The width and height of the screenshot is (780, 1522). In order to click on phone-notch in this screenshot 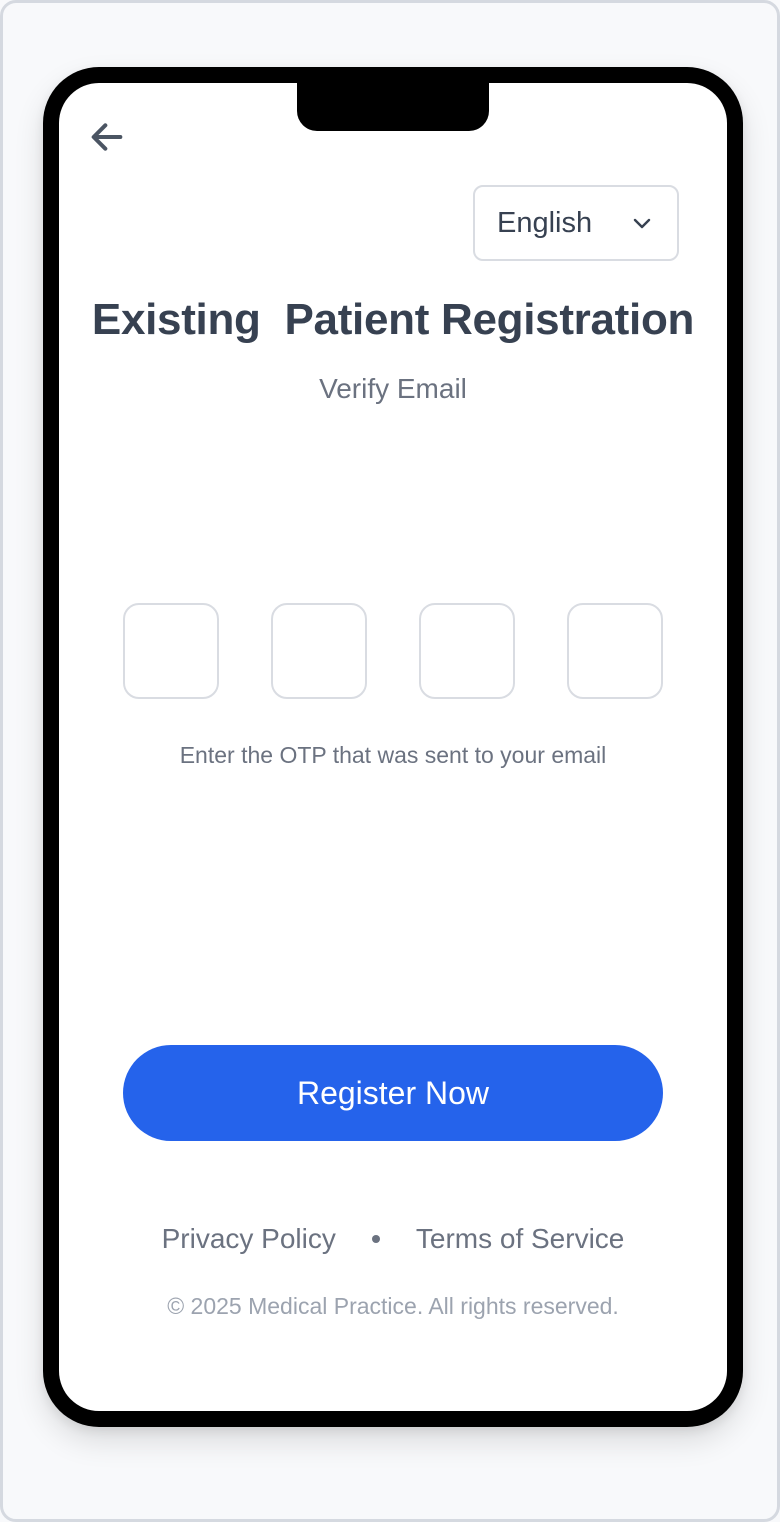, I will do `click(393, 107)`.